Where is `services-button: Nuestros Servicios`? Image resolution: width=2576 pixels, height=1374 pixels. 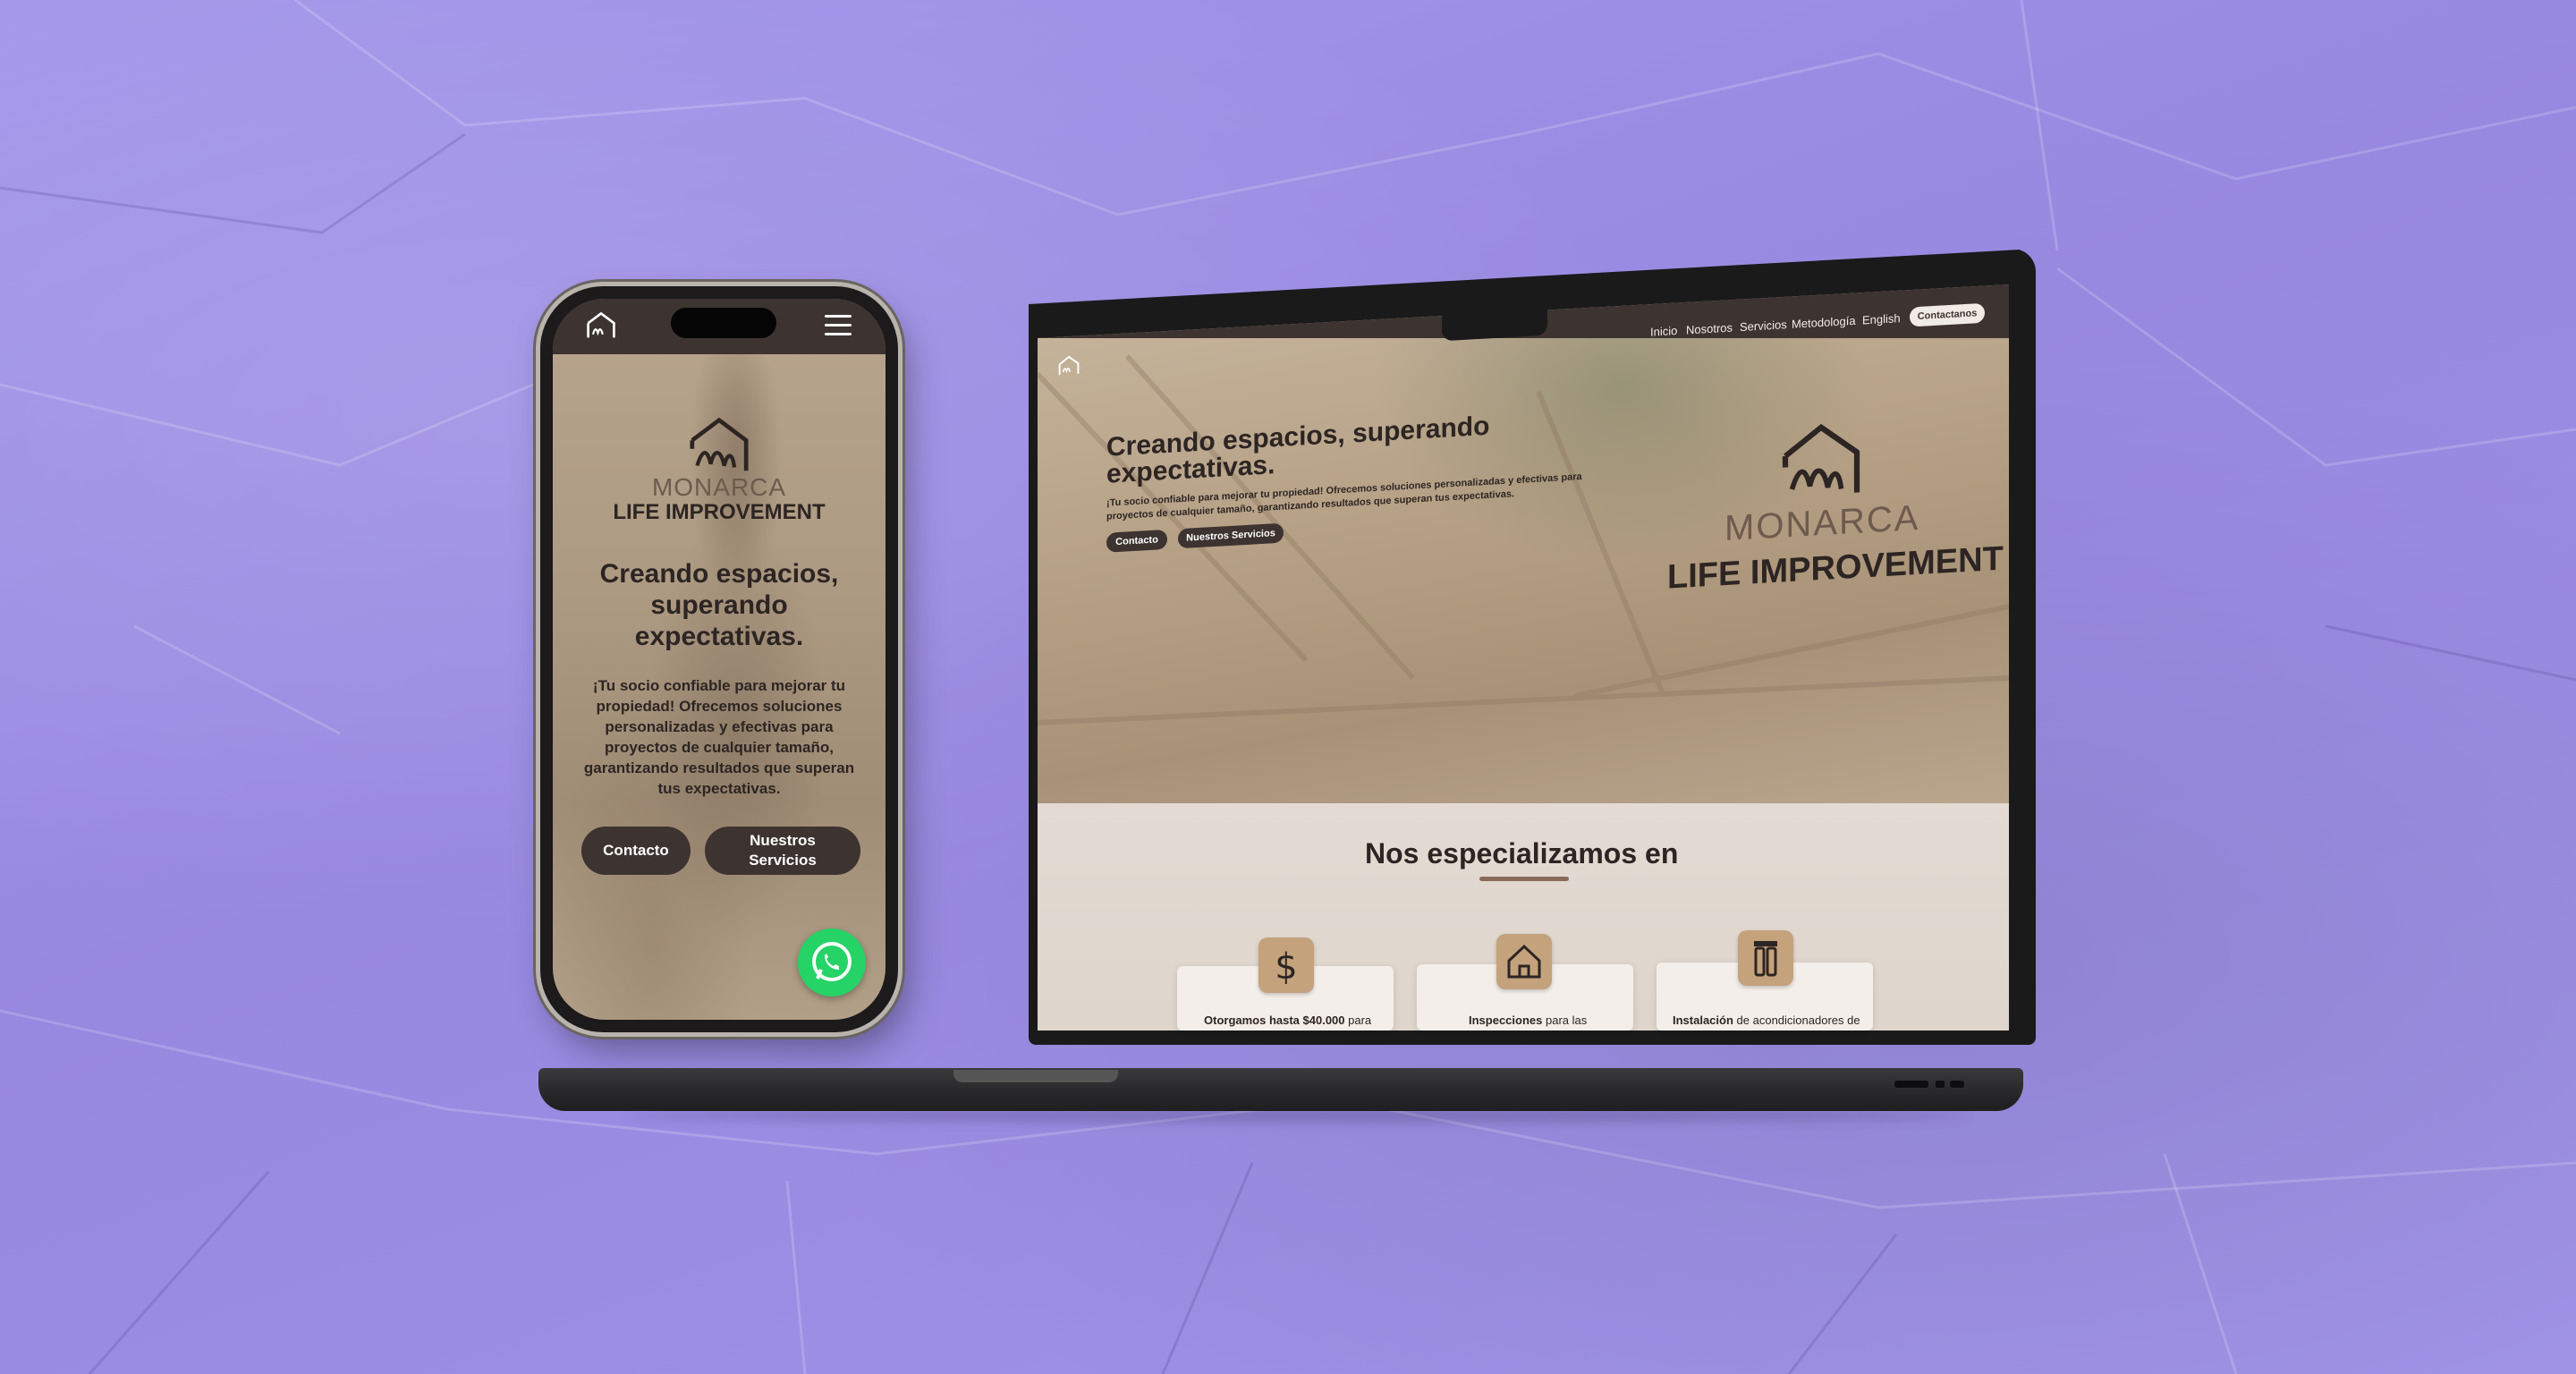 services-button: Nuestros Servicios is located at coordinates (782, 851).